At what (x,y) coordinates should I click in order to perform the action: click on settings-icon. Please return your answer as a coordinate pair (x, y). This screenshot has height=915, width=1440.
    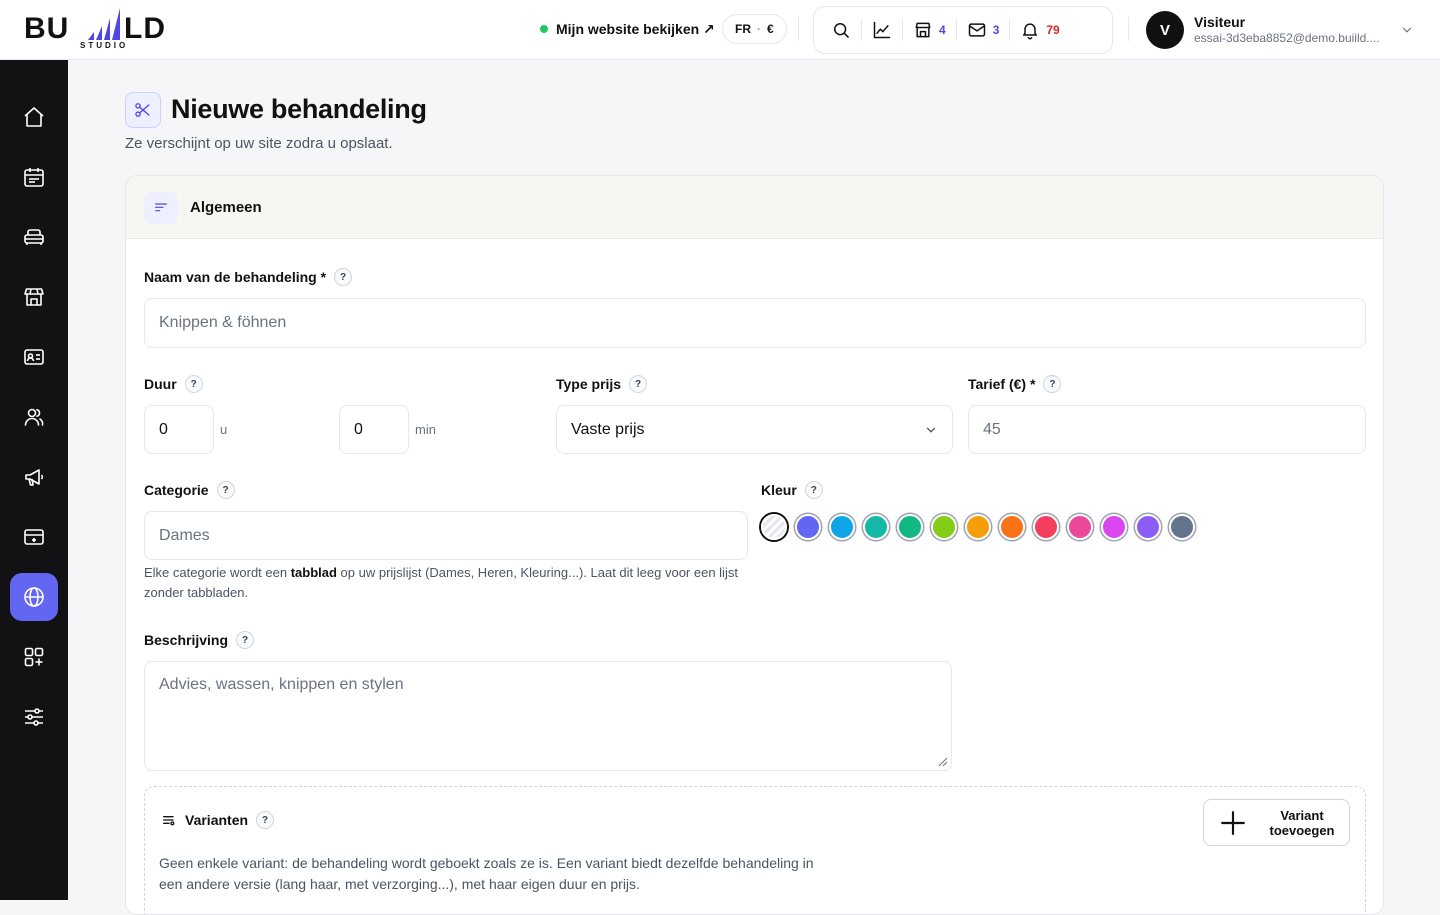
    Looking at the image, I should click on (34, 717).